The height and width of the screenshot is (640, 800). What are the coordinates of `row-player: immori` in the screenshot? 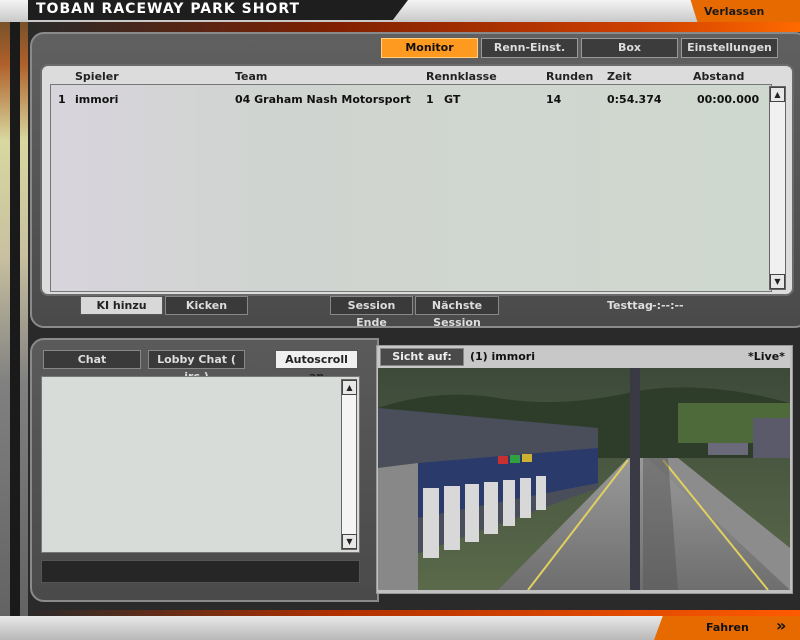 It's located at (97, 99).